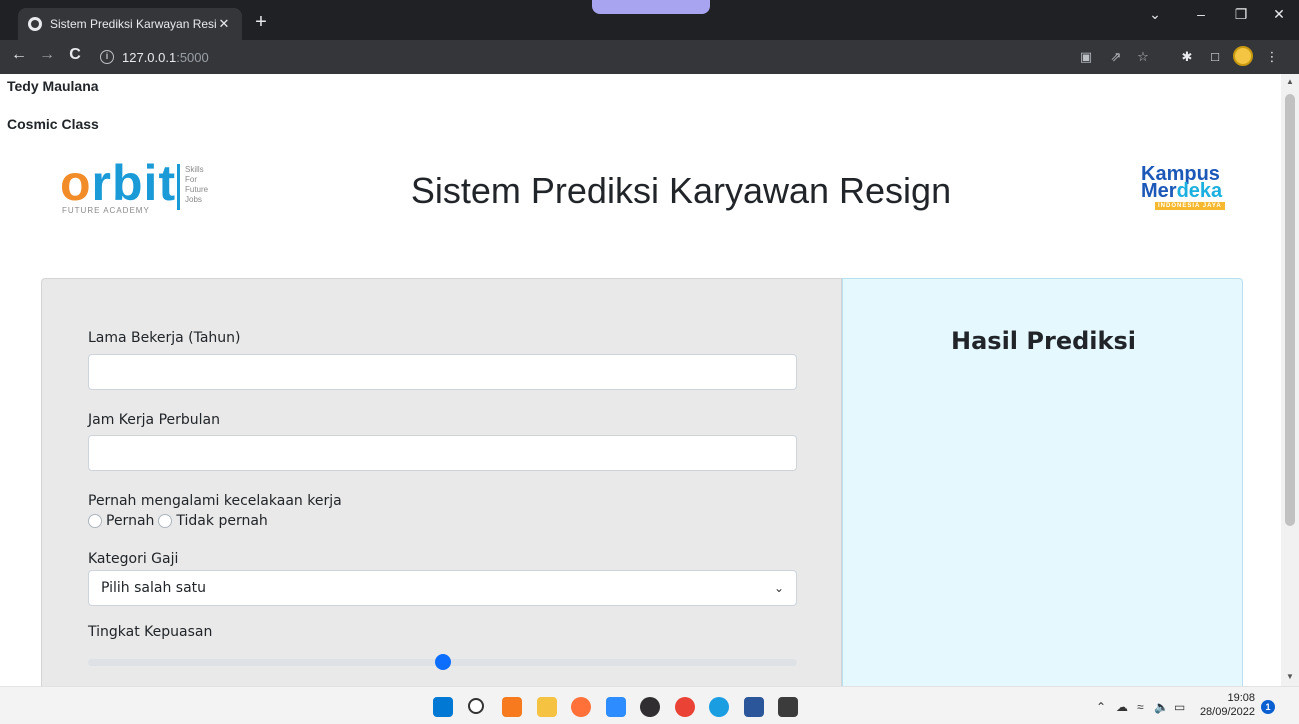 Image resolution: width=1299 pixels, height=724 pixels. I want to click on word-icon, so click(753, 707).